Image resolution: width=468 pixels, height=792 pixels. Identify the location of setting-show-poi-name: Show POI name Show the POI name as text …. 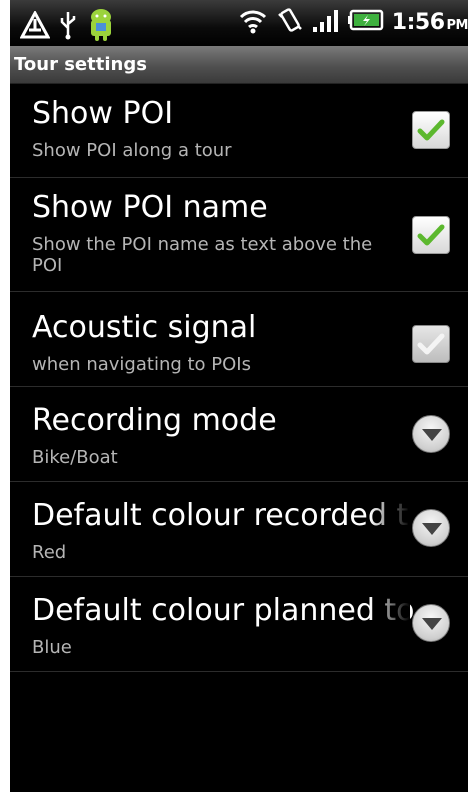
(239, 235).